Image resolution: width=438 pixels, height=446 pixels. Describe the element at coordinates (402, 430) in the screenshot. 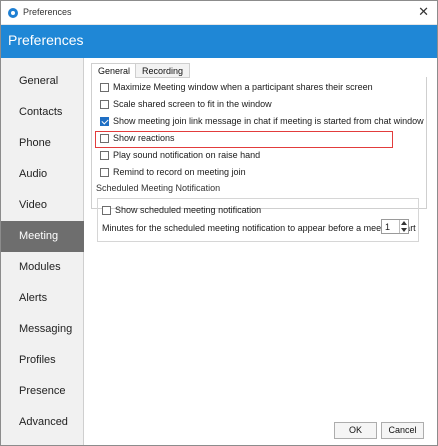

I see `cancel-button: Cancel` at that location.